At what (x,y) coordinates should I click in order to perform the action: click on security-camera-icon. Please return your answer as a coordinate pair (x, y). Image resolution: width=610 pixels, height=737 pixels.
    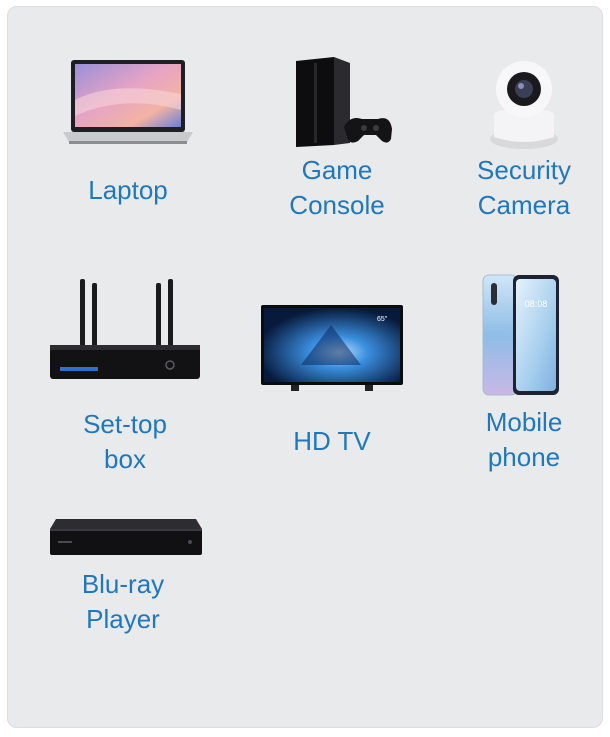
    Looking at the image, I should click on (524, 105).